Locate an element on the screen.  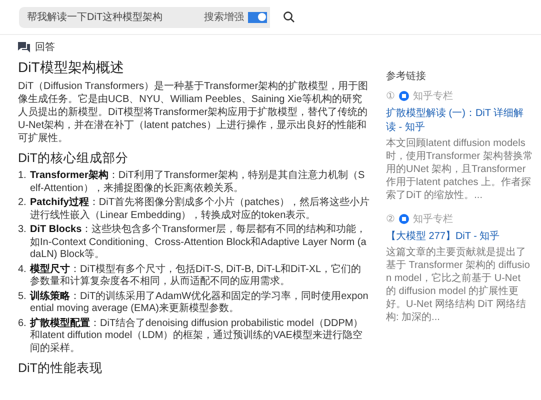
section-heading: DiT的性能表现 is located at coordinates (61, 368).